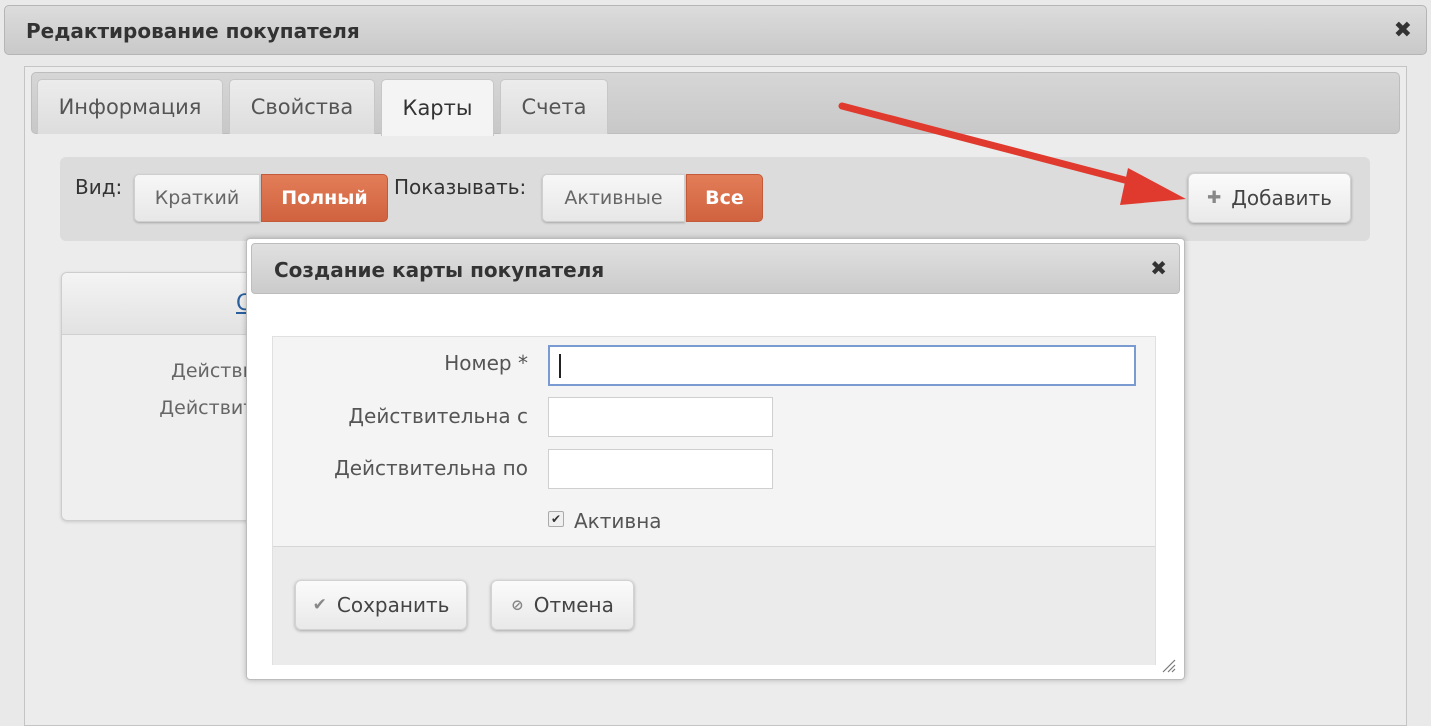 This screenshot has width=1431, height=726. I want to click on show-active-button: Активные, so click(613, 198).